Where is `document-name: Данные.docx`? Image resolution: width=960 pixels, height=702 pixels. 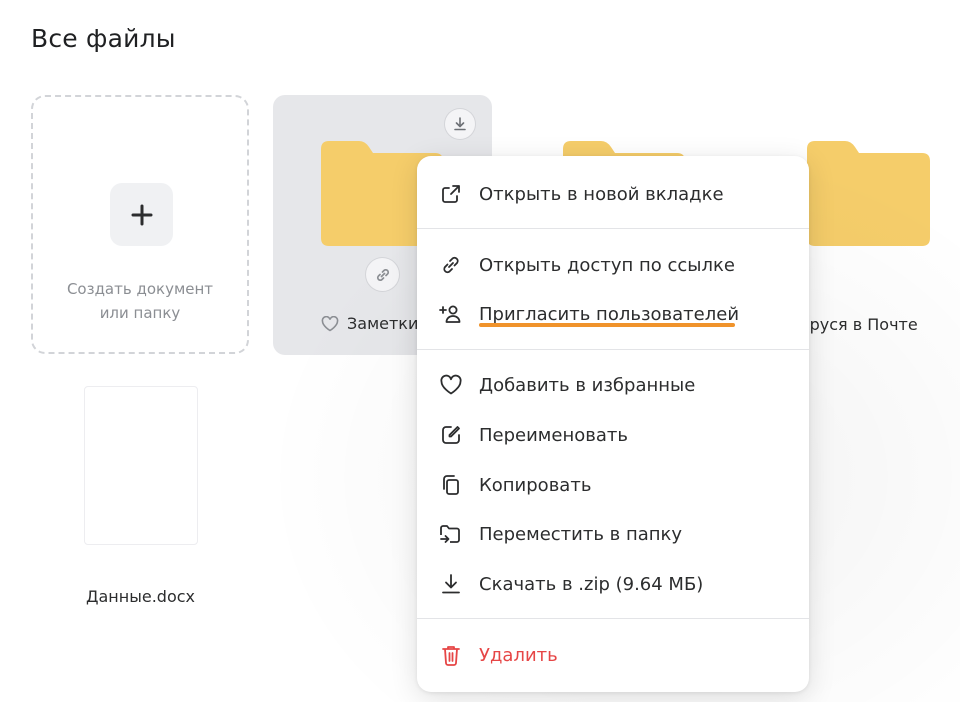 document-name: Данные.docx is located at coordinates (140, 596).